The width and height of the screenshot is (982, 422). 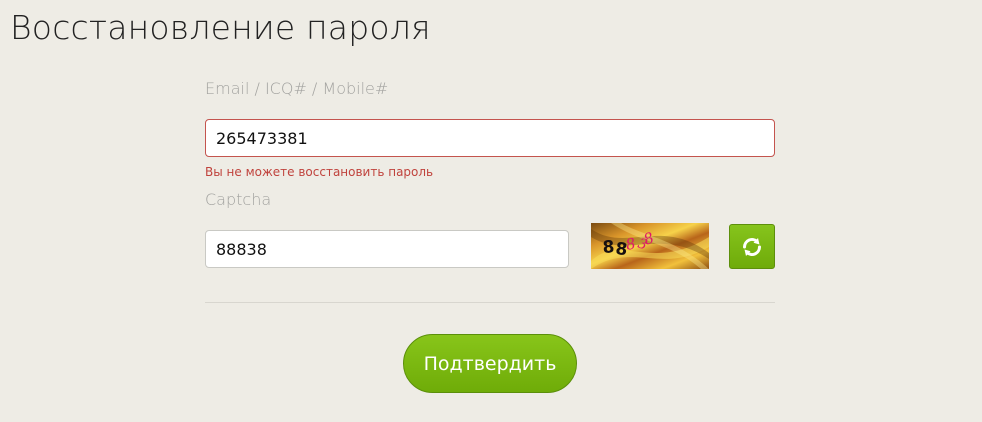 I want to click on submit-button: Подтвердить, so click(x=490, y=363).